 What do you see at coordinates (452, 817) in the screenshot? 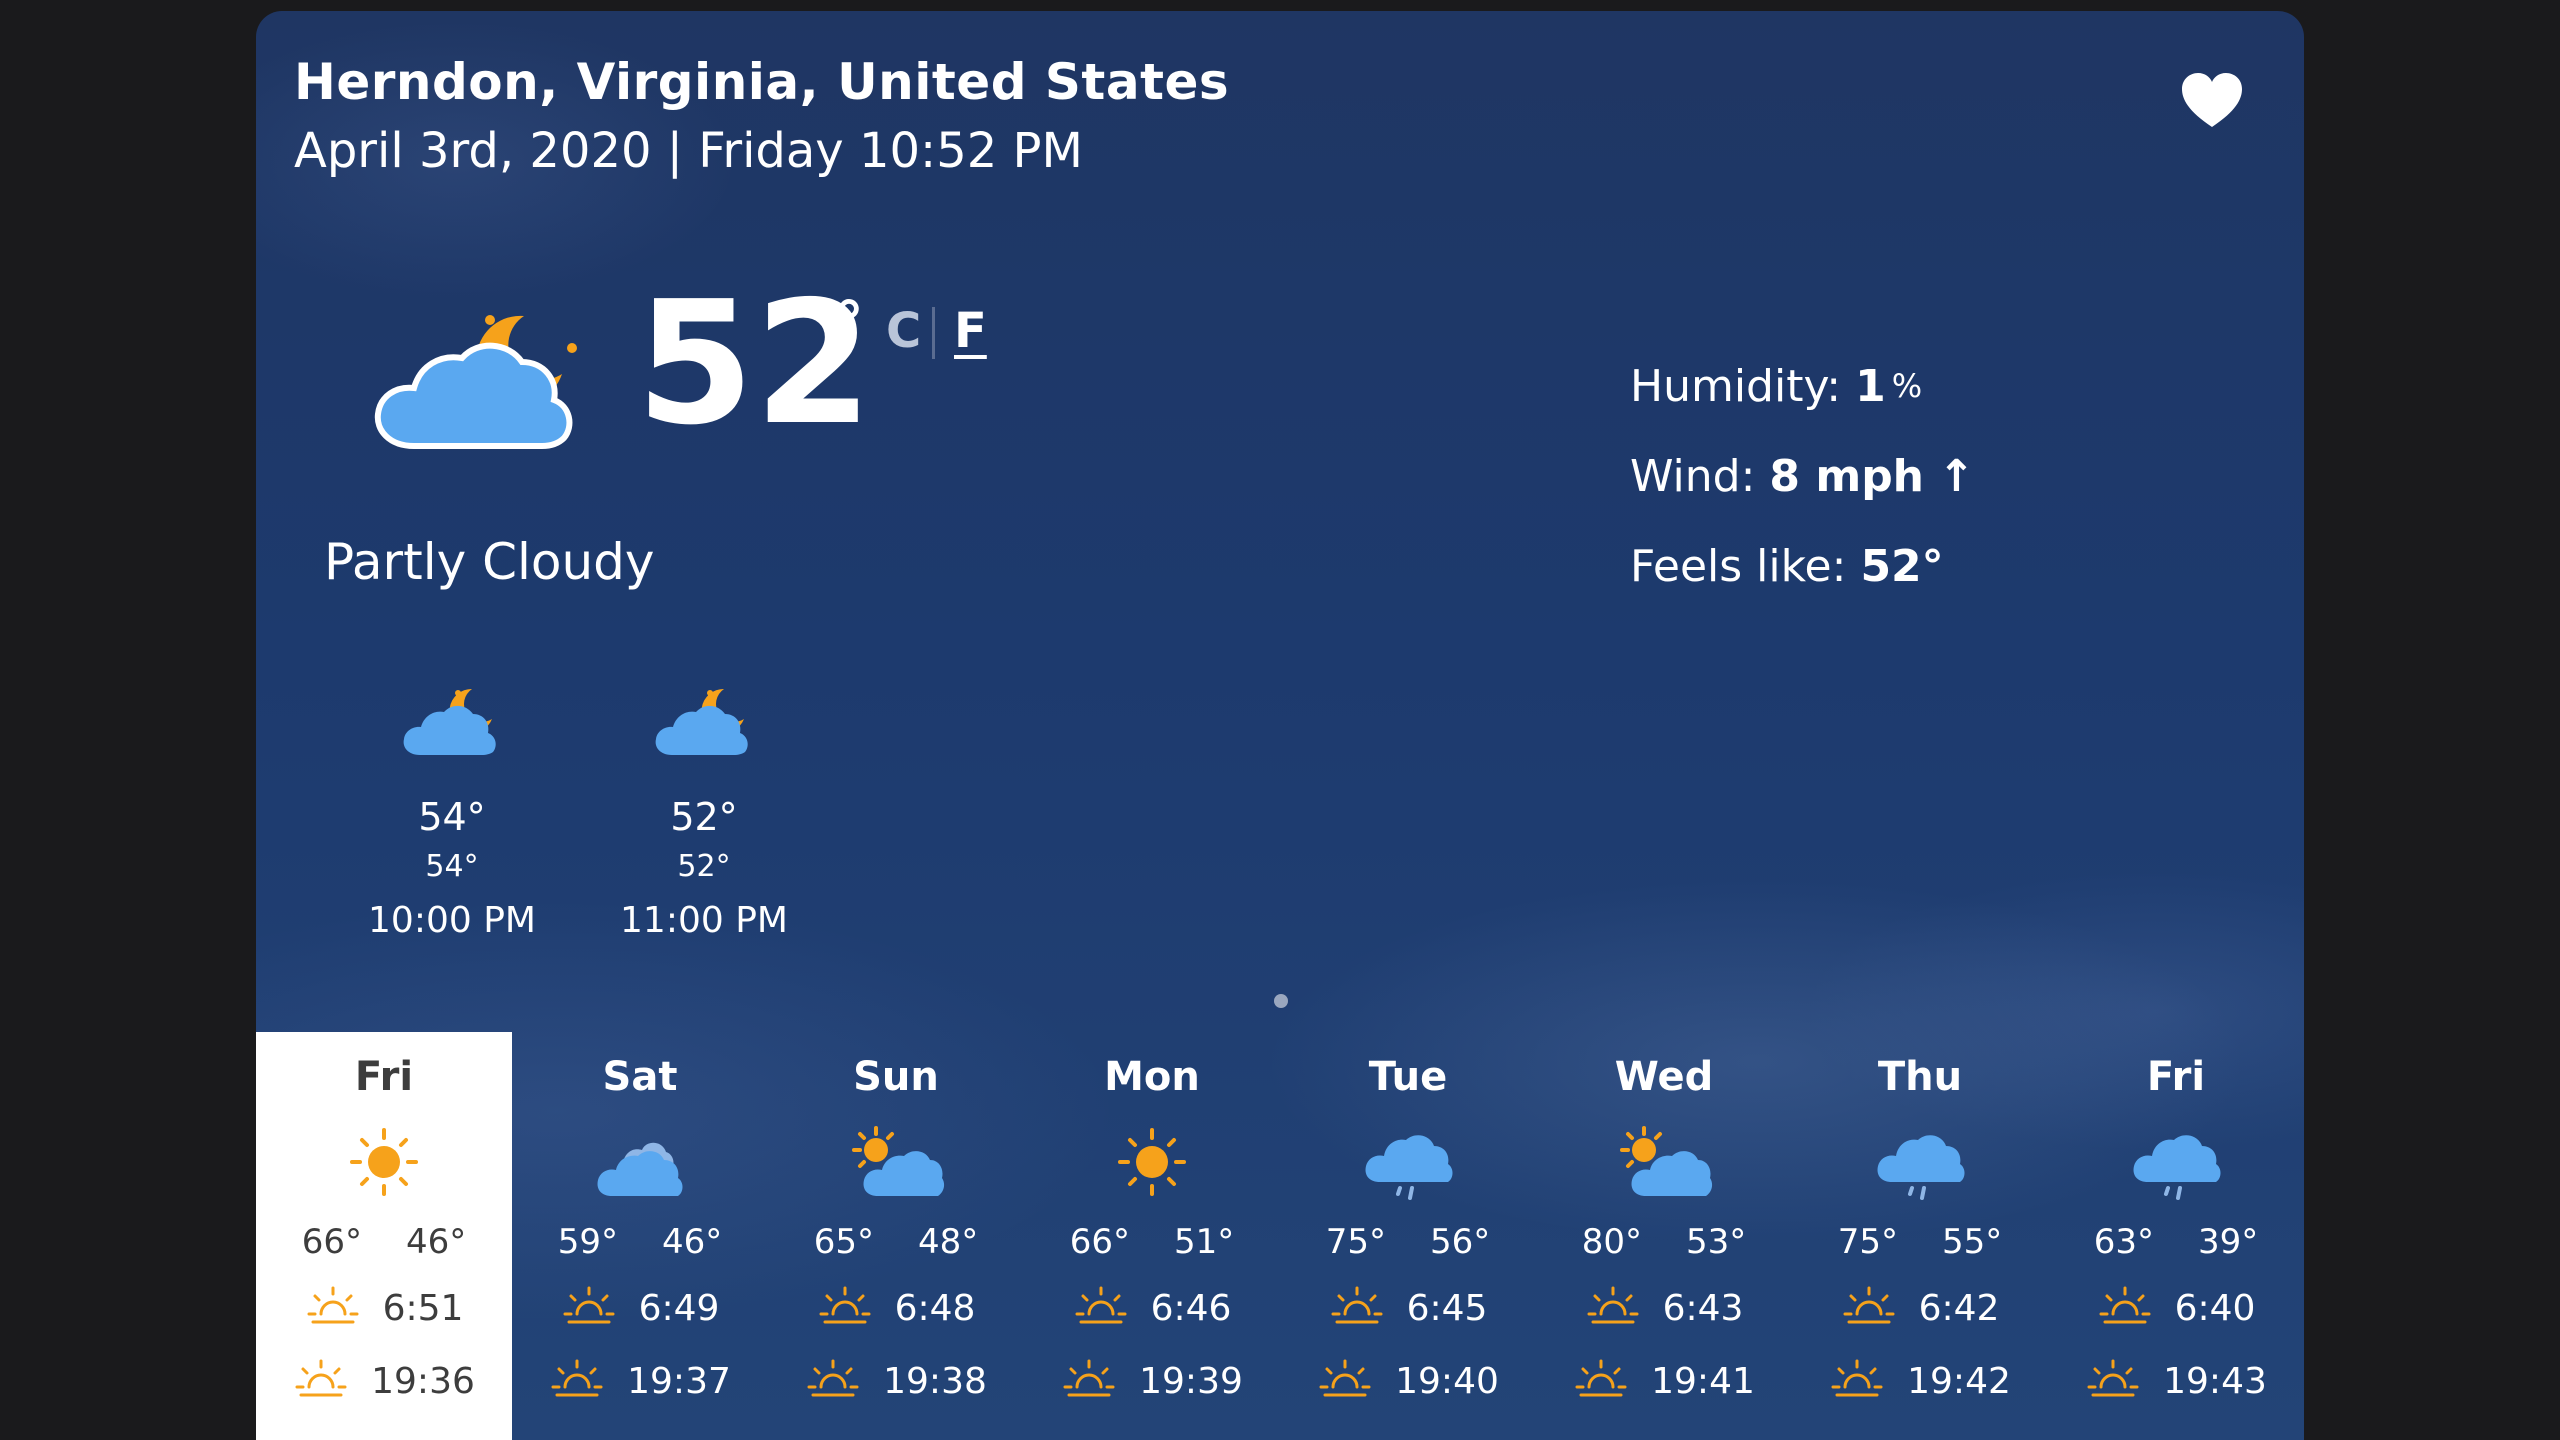
I see `hourly-temp: 54°` at bounding box center [452, 817].